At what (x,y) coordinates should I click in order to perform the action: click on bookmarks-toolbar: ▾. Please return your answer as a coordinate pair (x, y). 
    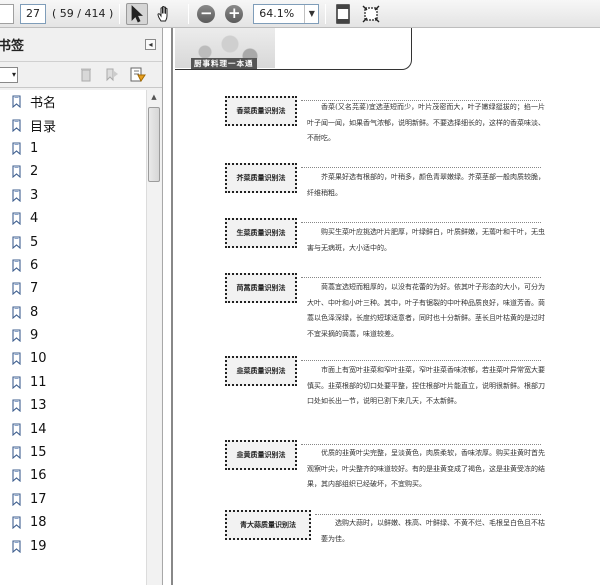
    Looking at the image, I should click on (81, 75).